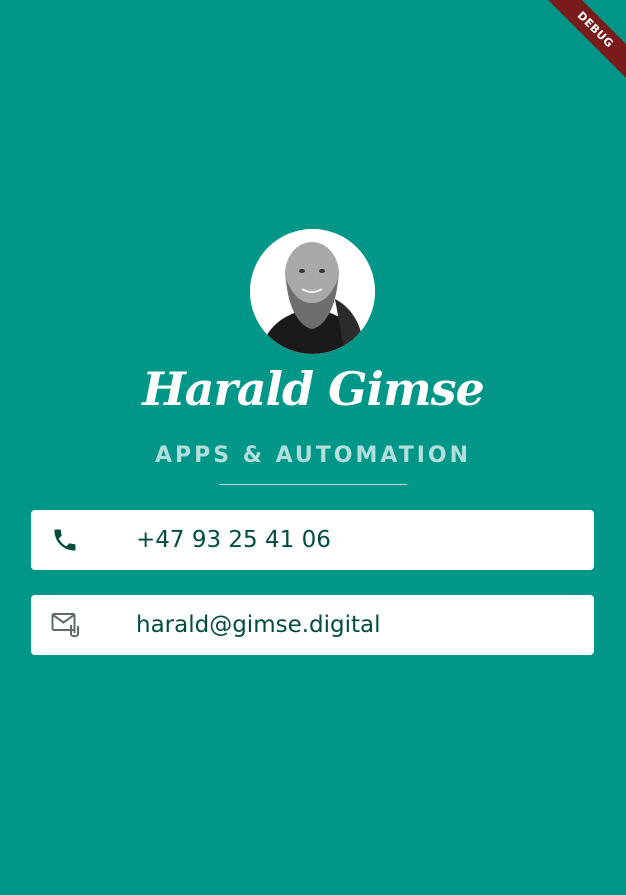 This screenshot has height=895, width=626. Describe the element at coordinates (258, 625) in the screenshot. I see `email-address: harald@gimse.digital` at that location.